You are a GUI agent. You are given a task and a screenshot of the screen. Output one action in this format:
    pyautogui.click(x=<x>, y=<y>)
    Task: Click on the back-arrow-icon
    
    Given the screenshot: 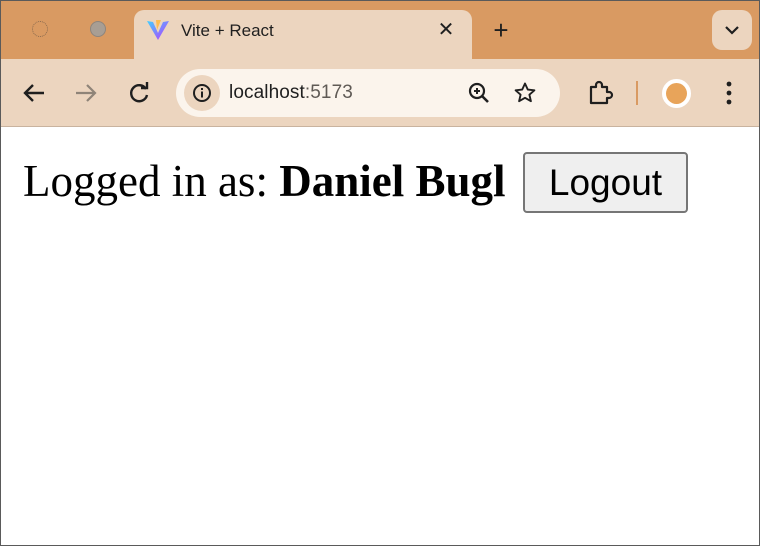 What is the action you would take?
    pyautogui.click(x=34, y=93)
    